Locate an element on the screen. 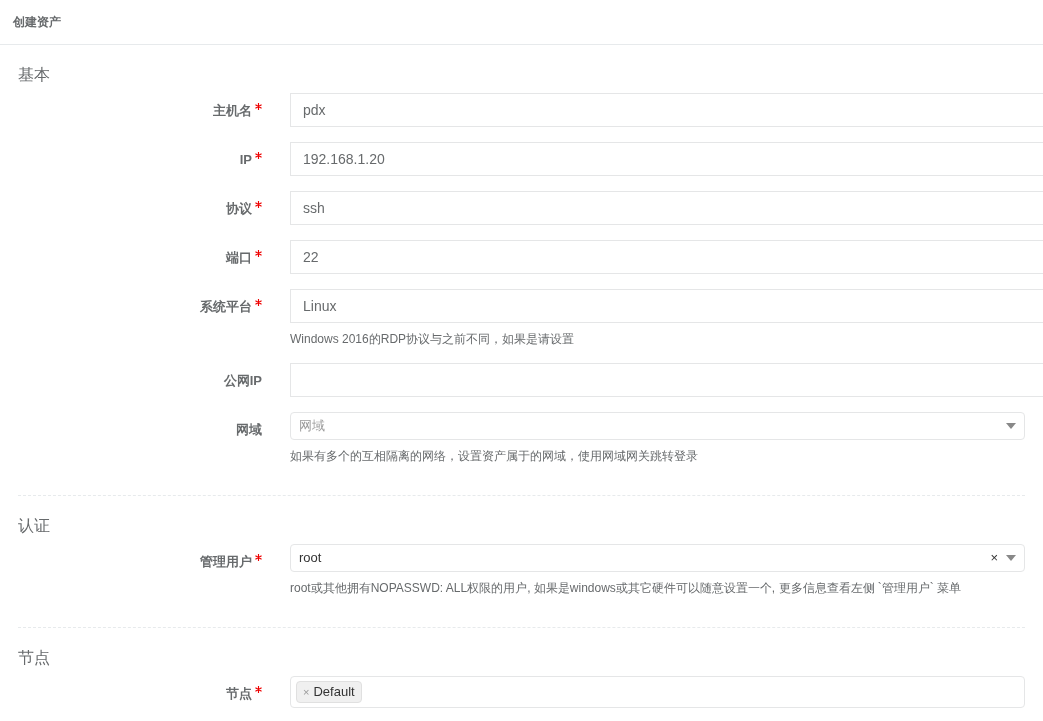  input-field: 22 is located at coordinates (666, 257).